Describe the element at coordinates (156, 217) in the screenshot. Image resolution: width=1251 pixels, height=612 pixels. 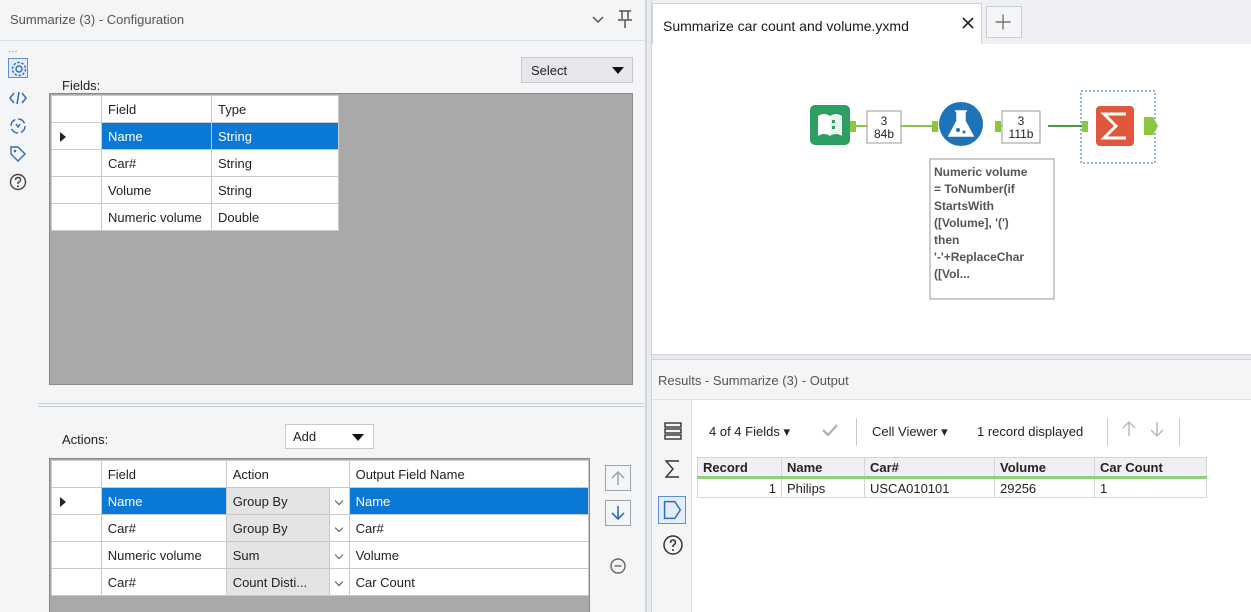
I see `field-name-cell: Numeric volume` at that location.